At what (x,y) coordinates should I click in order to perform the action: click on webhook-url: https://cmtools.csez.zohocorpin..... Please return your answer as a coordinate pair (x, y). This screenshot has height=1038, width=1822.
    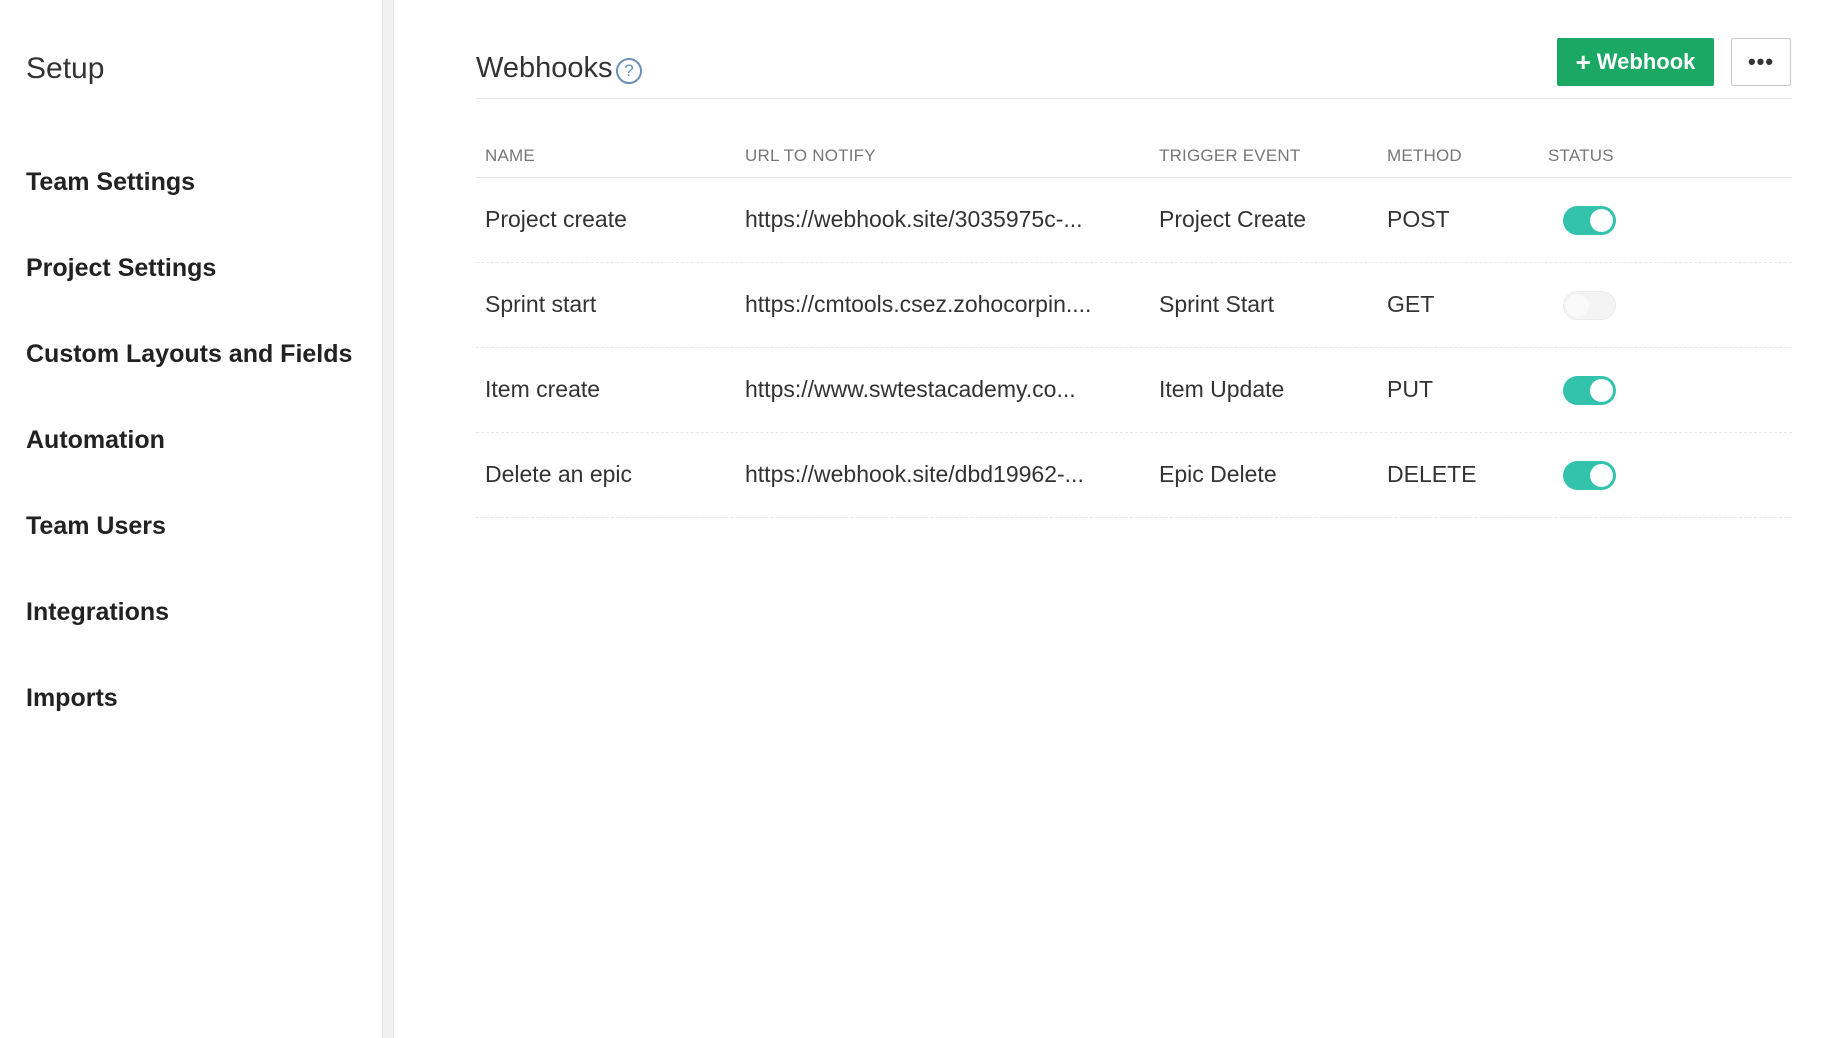
    Looking at the image, I should click on (918, 304).